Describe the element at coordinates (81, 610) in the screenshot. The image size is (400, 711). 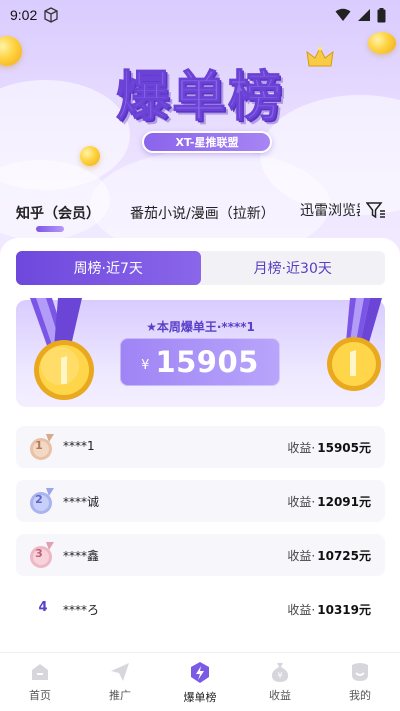
I see `user-name: ****ろ` at that location.